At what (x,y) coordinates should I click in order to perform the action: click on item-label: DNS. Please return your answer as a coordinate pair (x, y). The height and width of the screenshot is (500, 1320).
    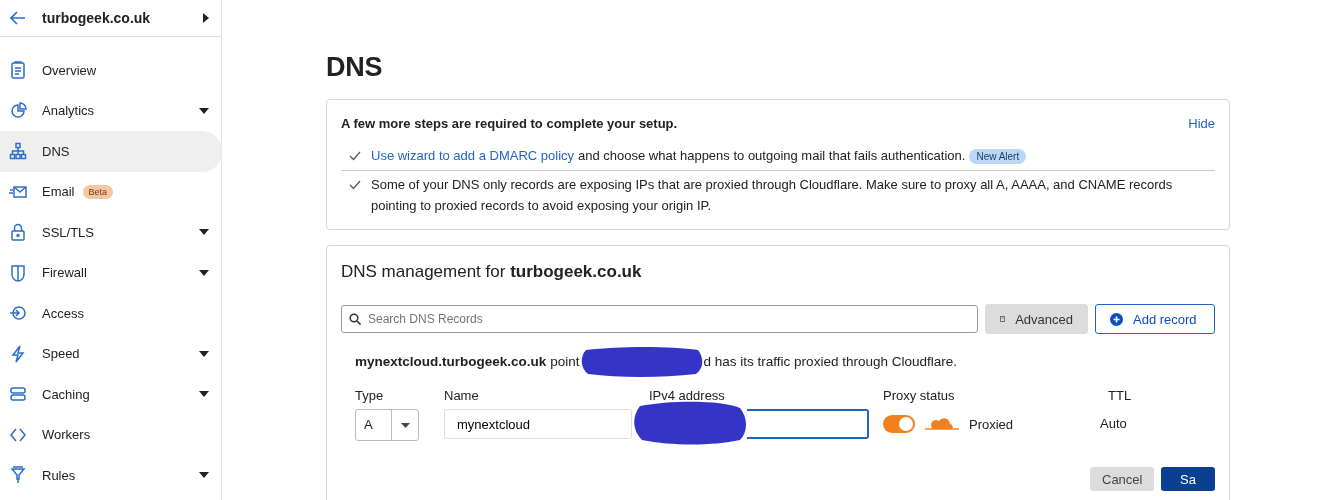
    Looking at the image, I should click on (56, 151).